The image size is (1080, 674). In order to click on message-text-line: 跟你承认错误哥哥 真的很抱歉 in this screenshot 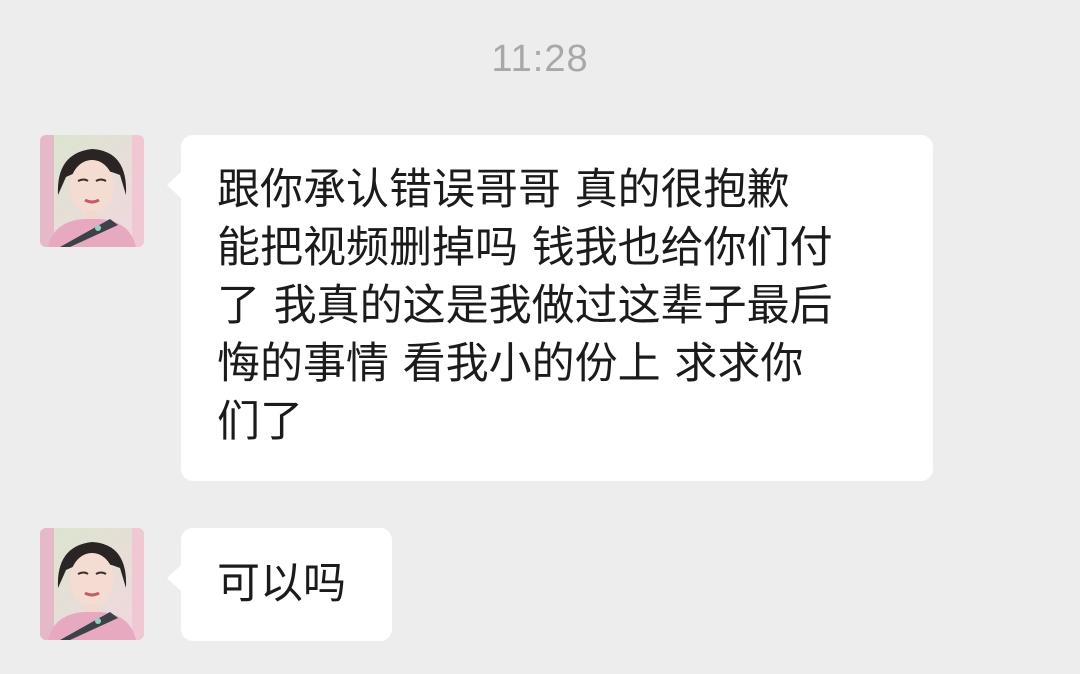, I will do `click(503, 190)`.